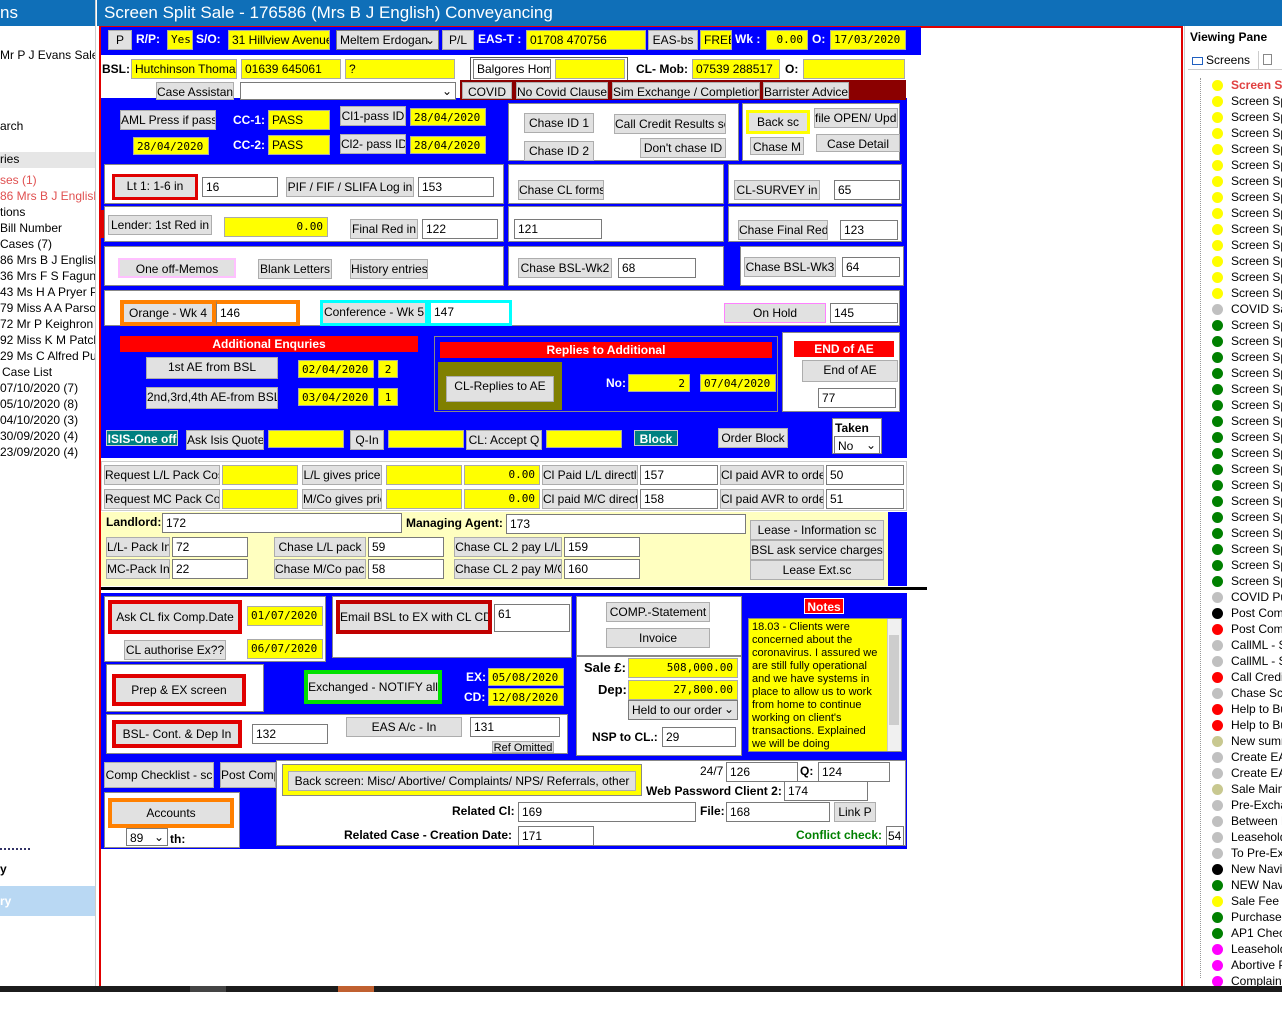 The width and height of the screenshot is (1282, 1018). What do you see at coordinates (39, 452) in the screenshot?
I see `sidebar-item: 23/09/2020 (4)` at bounding box center [39, 452].